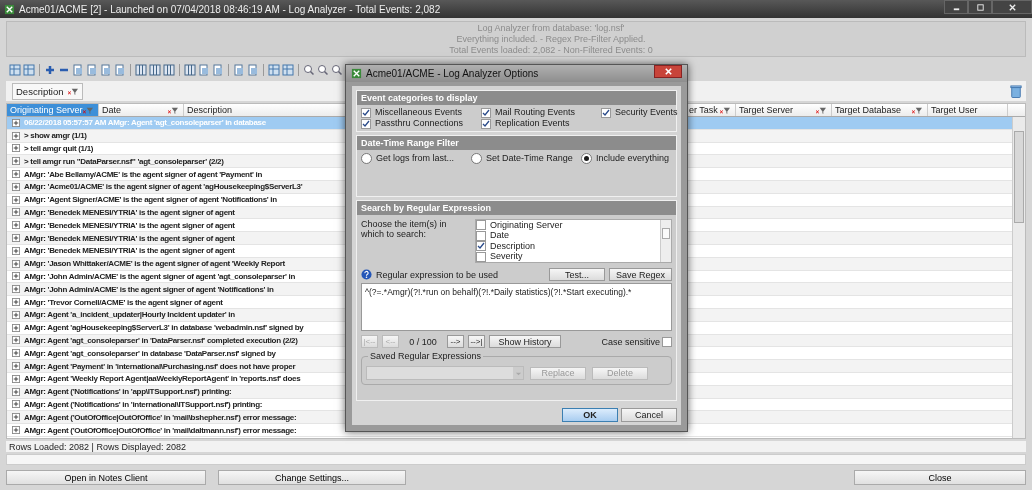 The image size is (1032, 490). What do you see at coordinates (551, 28) in the screenshot?
I see `info-text: Log Analyzer from database: 'log.nsf'` at bounding box center [551, 28].